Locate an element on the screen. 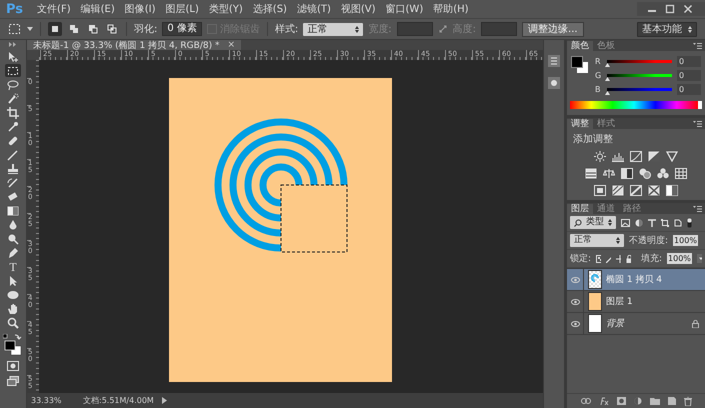 This screenshot has width=705, height=408. shape-filter-icon is located at coordinates (665, 222).